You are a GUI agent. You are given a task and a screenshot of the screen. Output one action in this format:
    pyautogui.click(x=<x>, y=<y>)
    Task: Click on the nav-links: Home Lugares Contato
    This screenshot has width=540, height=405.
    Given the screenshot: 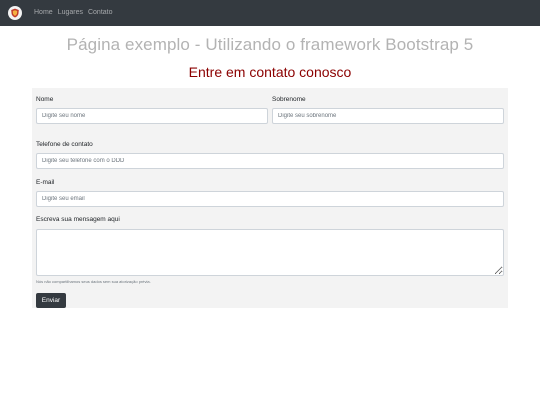 What is the action you would take?
    pyautogui.click(x=76, y=13)
    